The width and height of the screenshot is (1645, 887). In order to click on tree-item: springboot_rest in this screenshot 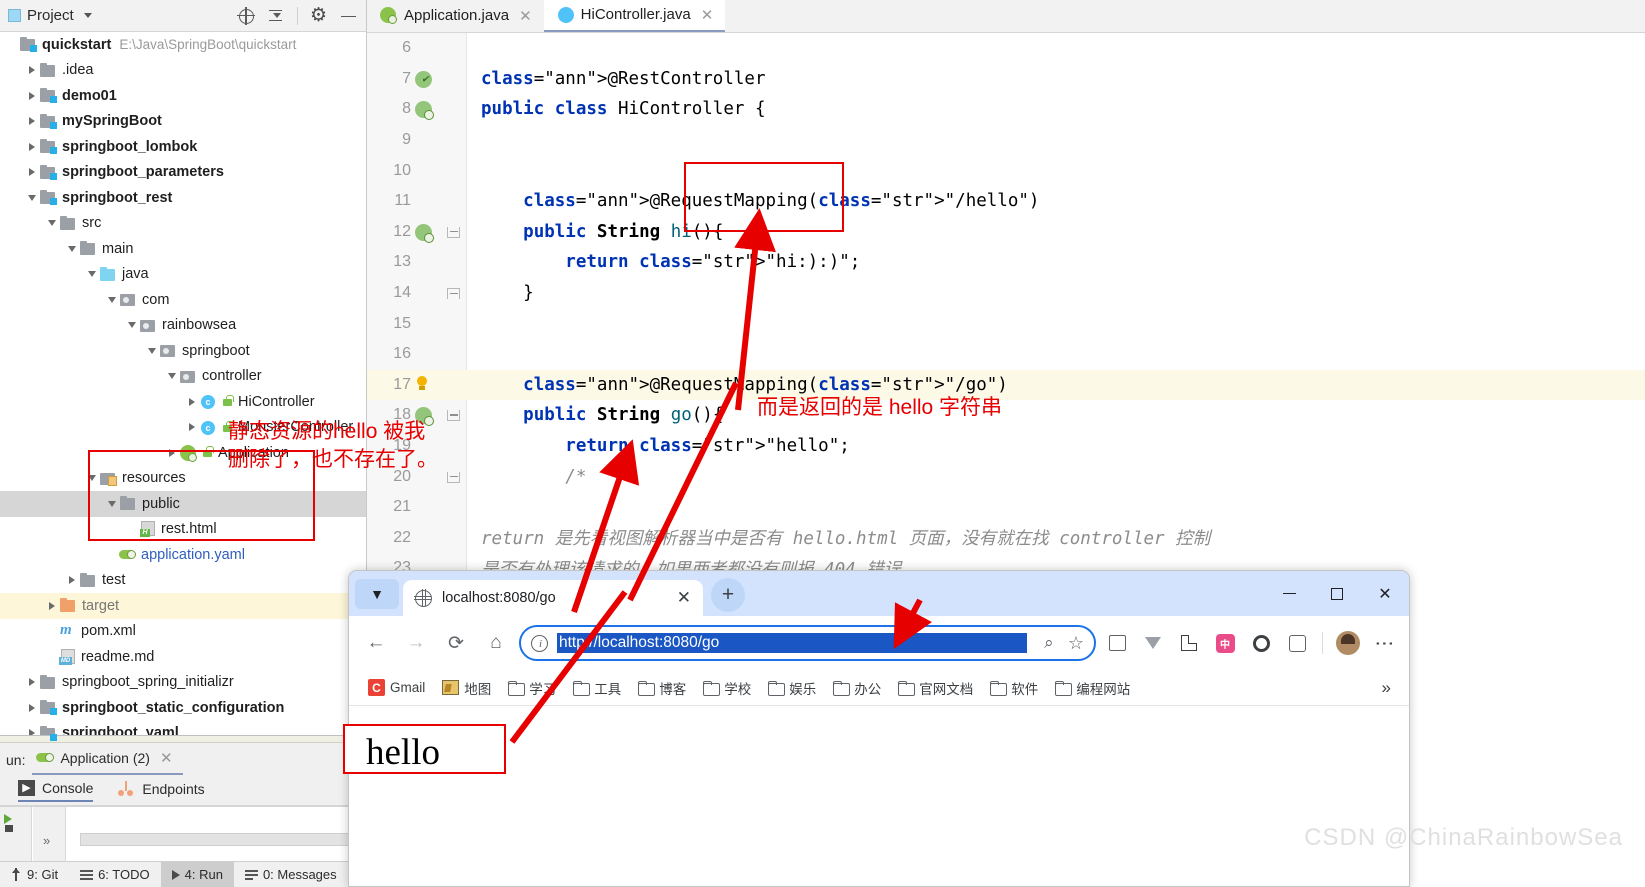, I will do `click(183, 198)`.